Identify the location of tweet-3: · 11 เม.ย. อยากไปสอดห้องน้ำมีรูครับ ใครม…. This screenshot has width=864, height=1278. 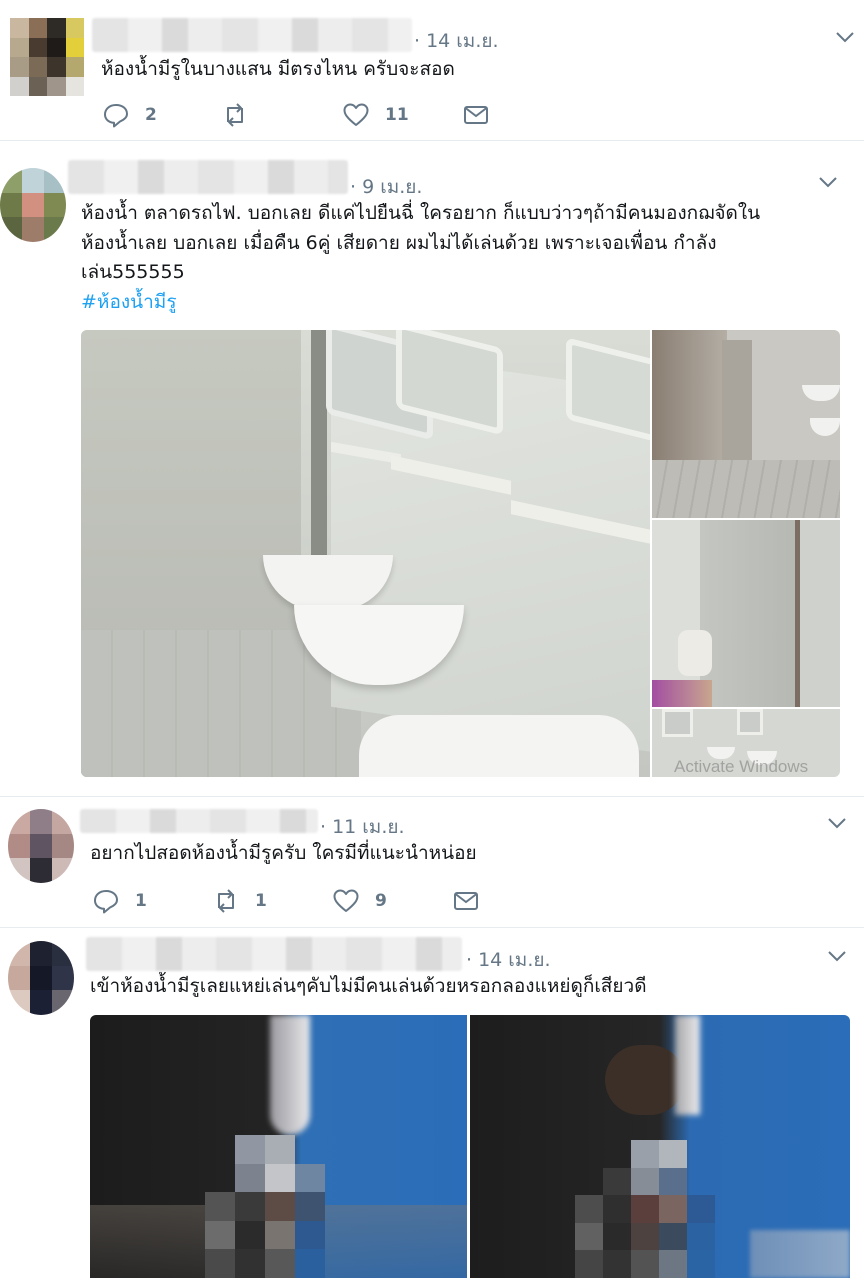
(432, 862).